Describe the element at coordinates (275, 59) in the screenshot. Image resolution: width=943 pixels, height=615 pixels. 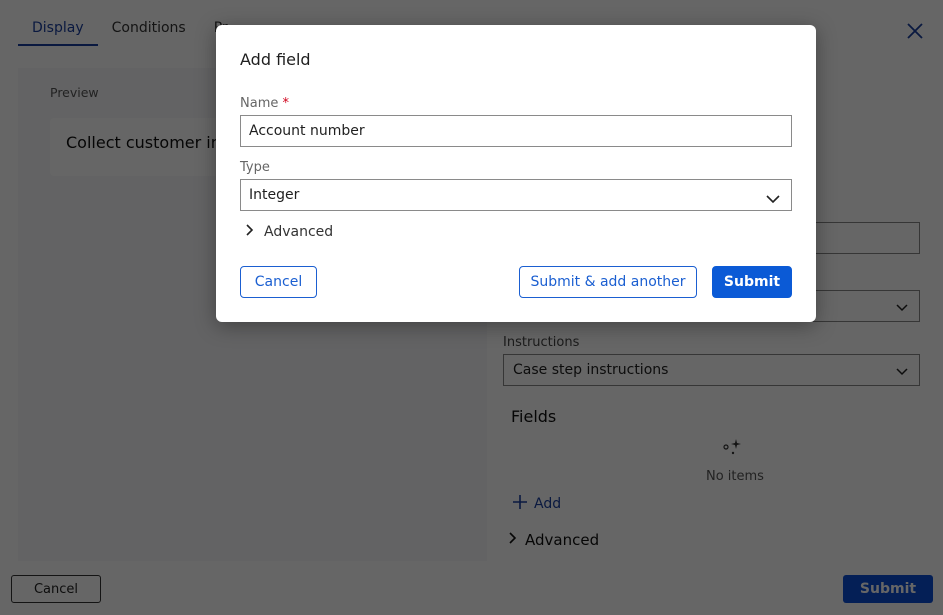
I see `dialog-title: Add field` at that location.